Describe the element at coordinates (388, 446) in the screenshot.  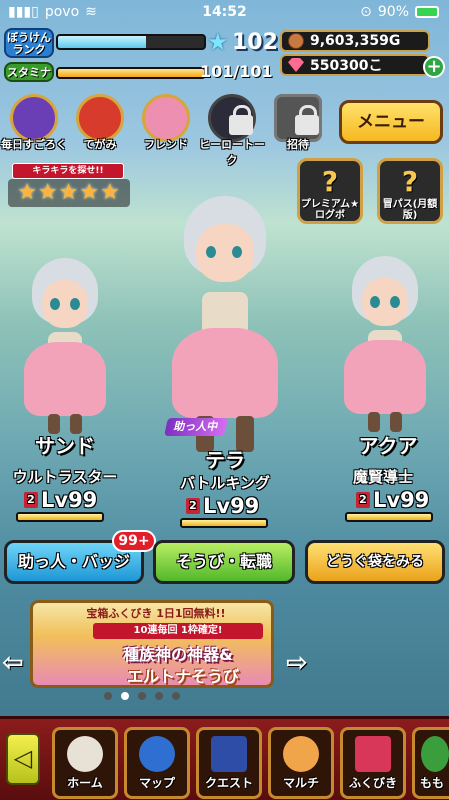
I see `character-name: アクア` at that location.